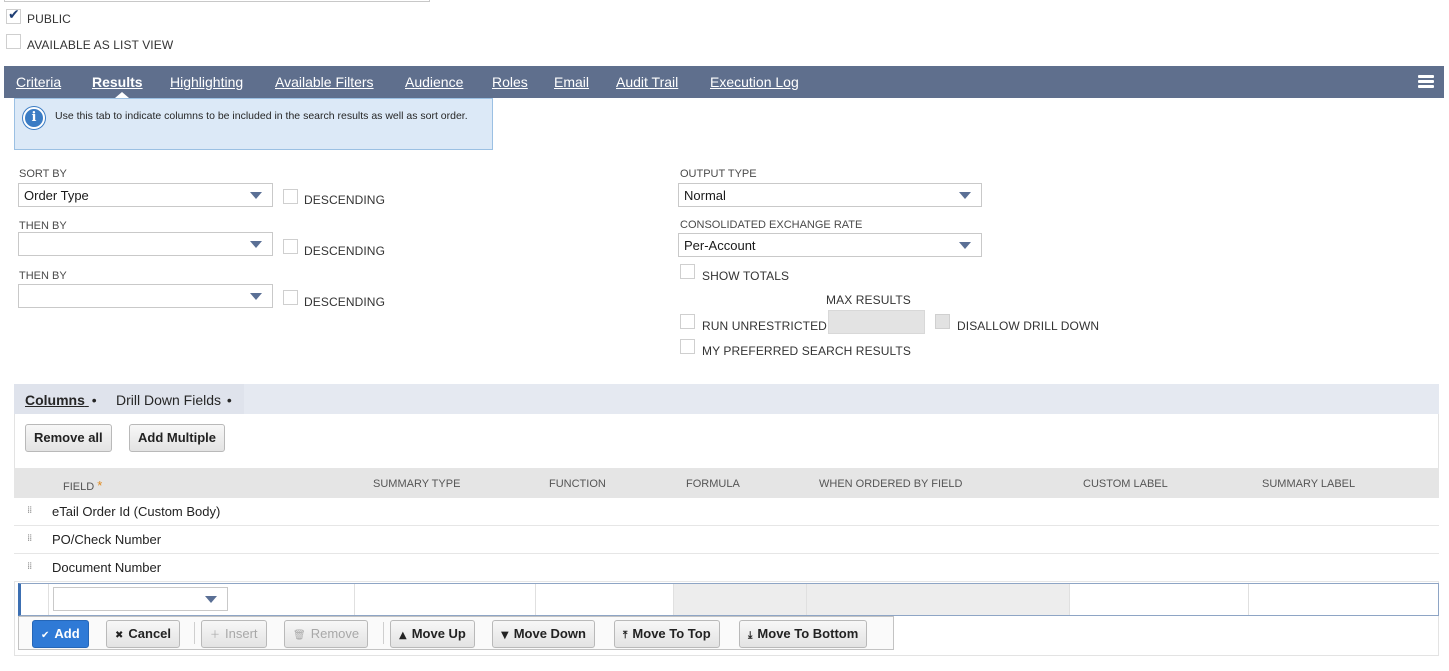 Image resolution: width=1449 pixels, height=671 pixels. I want to click on move-to-bottom-button: ⤓ Move To Bottom, so click(803, 634).